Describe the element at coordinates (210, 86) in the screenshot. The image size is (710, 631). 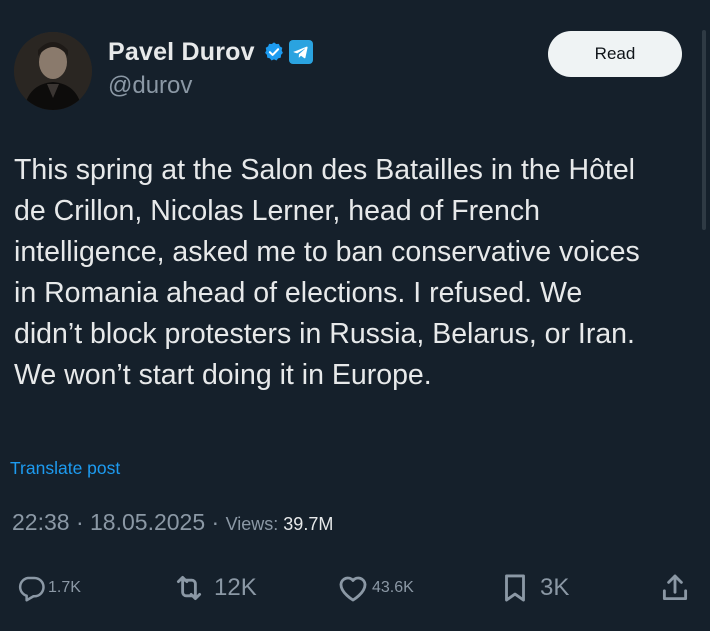
I see `author-handle: @durov` at that location.